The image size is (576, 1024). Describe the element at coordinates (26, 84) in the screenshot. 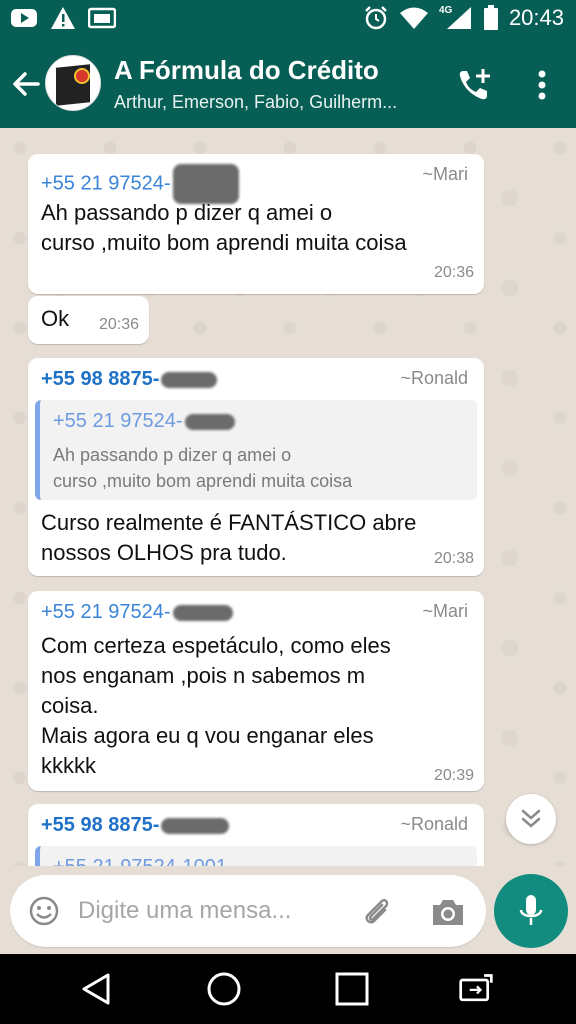

I see `back-arrow-icon` at that location.